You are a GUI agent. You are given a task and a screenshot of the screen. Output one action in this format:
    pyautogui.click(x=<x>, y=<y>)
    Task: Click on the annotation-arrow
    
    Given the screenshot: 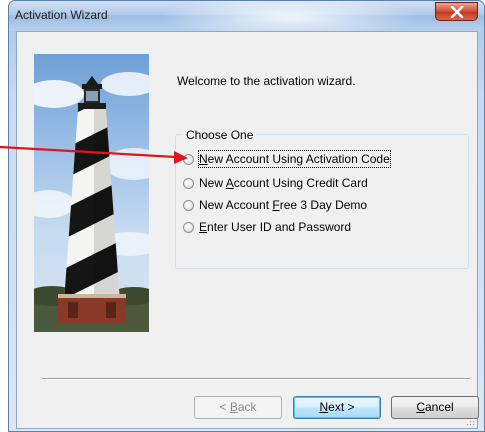 What is the action you would take?
    pyautogui.click(x=94, y=154)
    